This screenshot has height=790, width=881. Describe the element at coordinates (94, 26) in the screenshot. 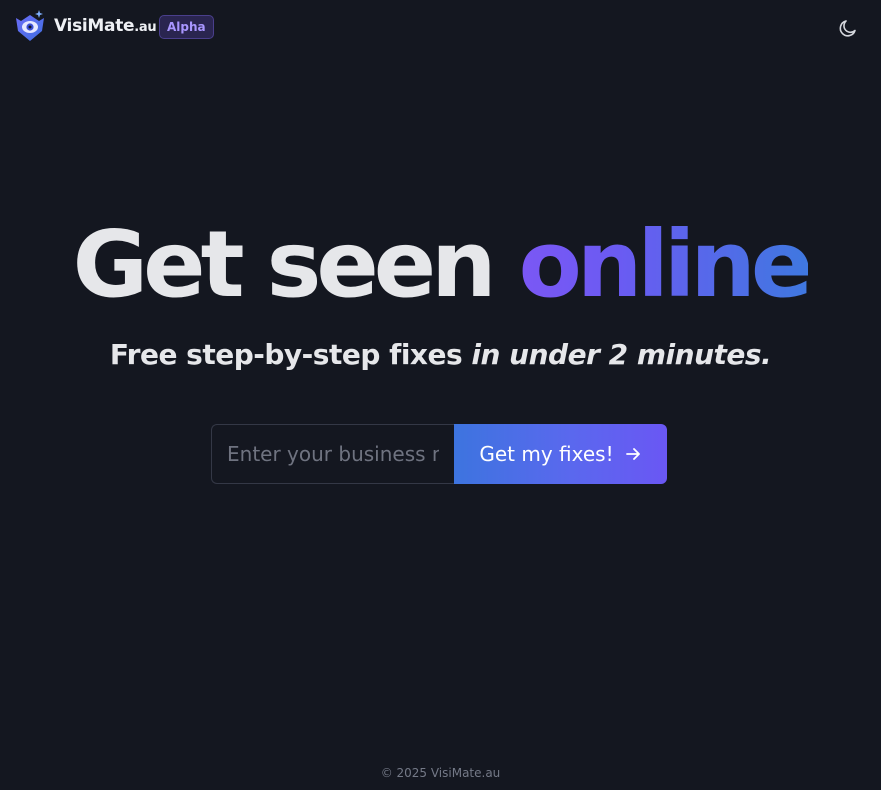

I see `brand-name-main: VisiMate` at that location.